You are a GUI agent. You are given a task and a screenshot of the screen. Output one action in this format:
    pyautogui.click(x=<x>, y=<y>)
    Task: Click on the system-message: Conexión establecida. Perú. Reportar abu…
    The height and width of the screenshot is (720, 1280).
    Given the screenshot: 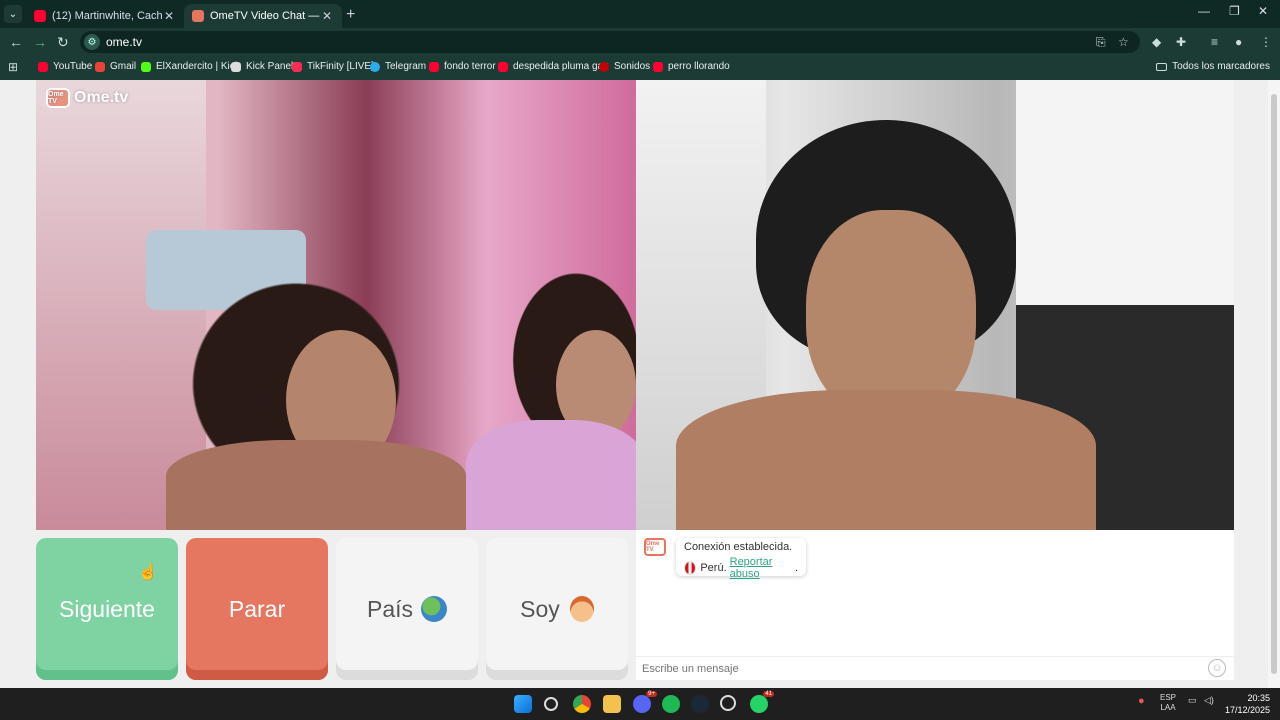 What is the action you would take?
    pyautogui.click(x=741, y=559)
    